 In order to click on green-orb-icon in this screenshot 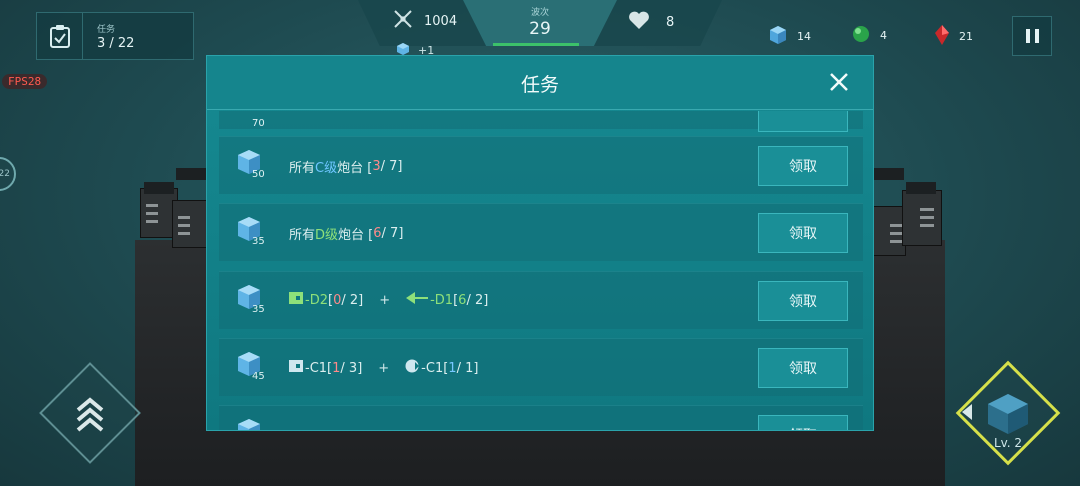, I will do `click(861, 35)`.